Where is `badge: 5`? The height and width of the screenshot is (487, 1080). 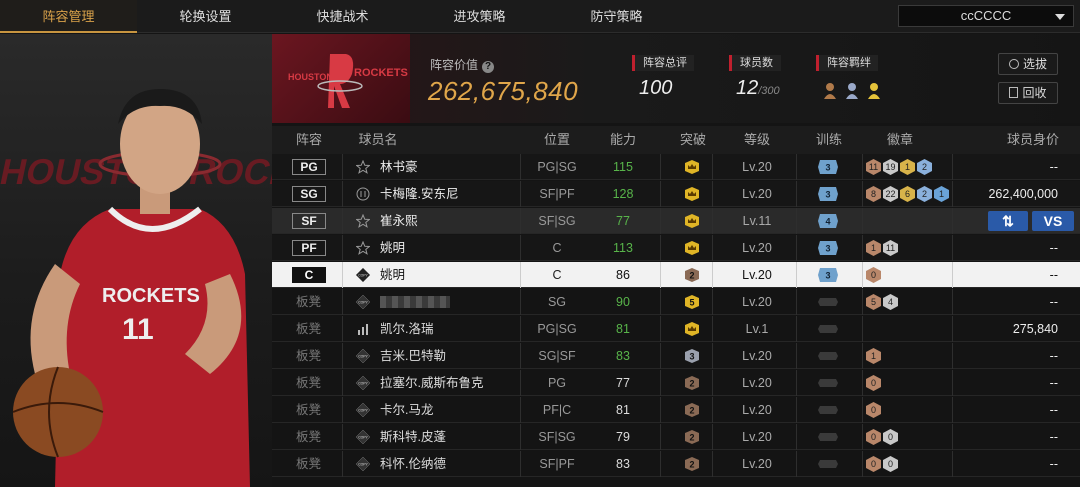 badge: 5 is located at coordinates (873, 302).